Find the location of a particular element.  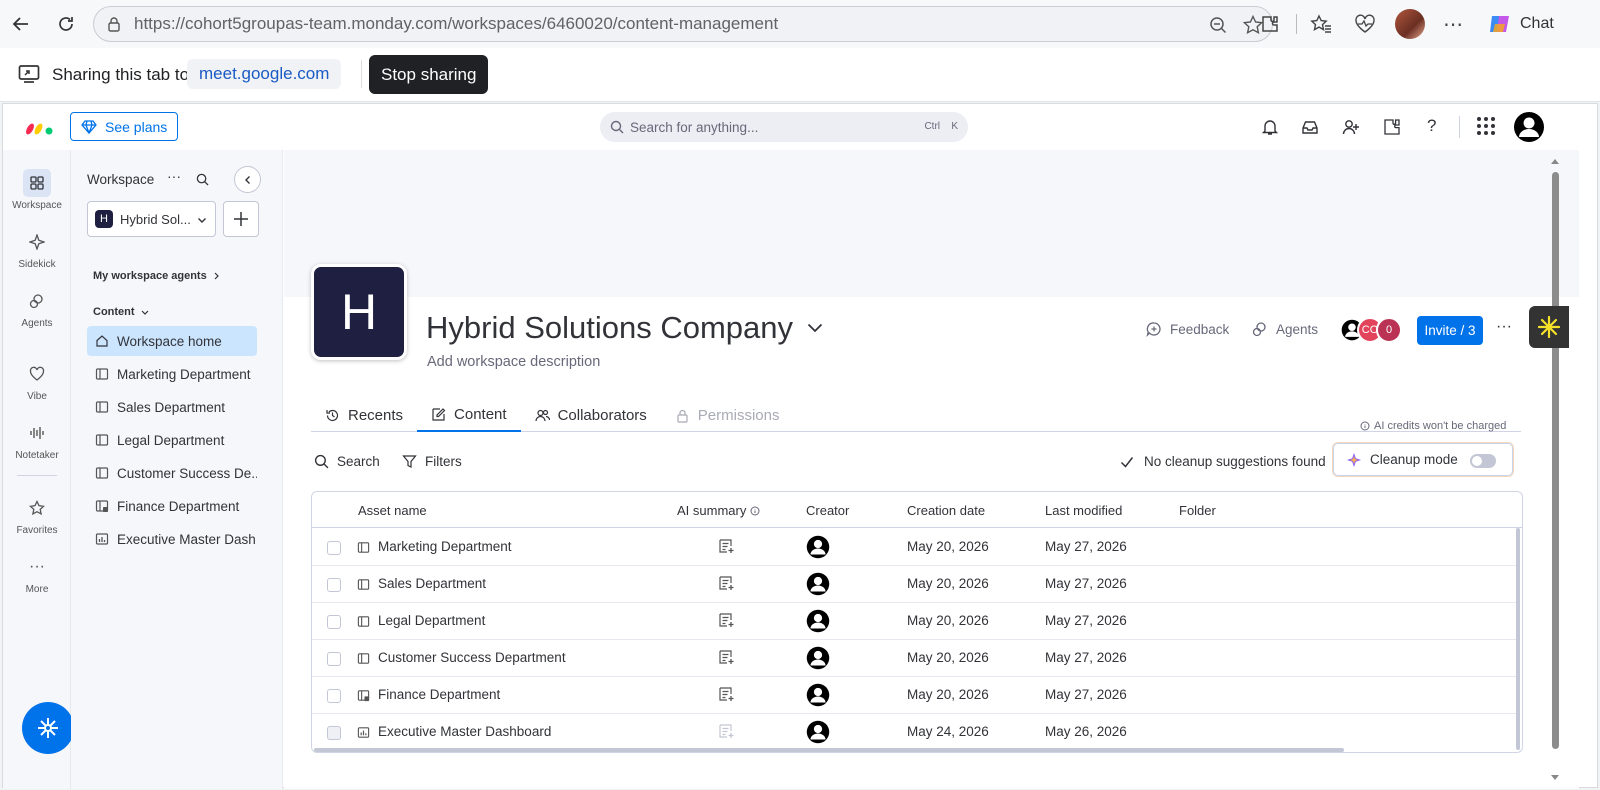

tab-collaborators: Collaborators is located at coordinates (591, 415).